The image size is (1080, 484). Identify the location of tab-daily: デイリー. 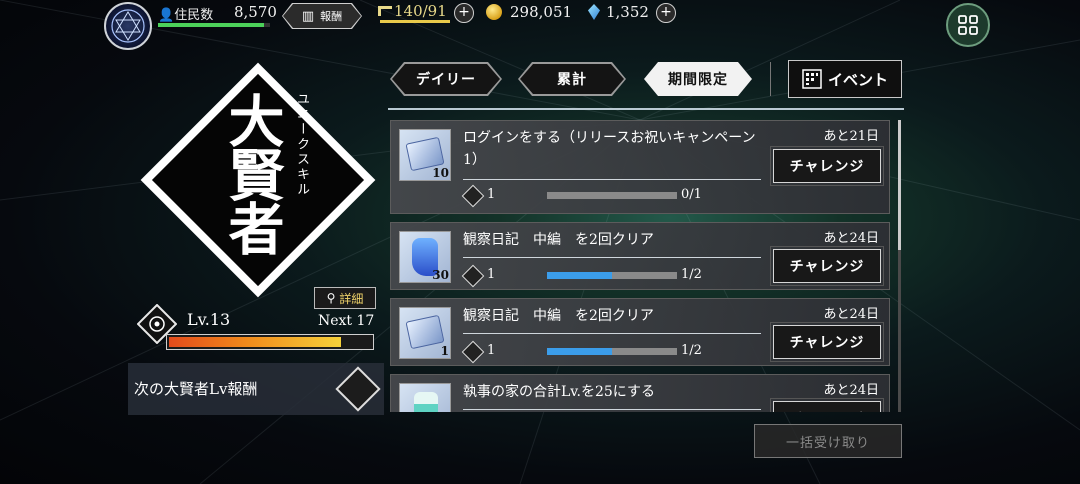
(446, 79).